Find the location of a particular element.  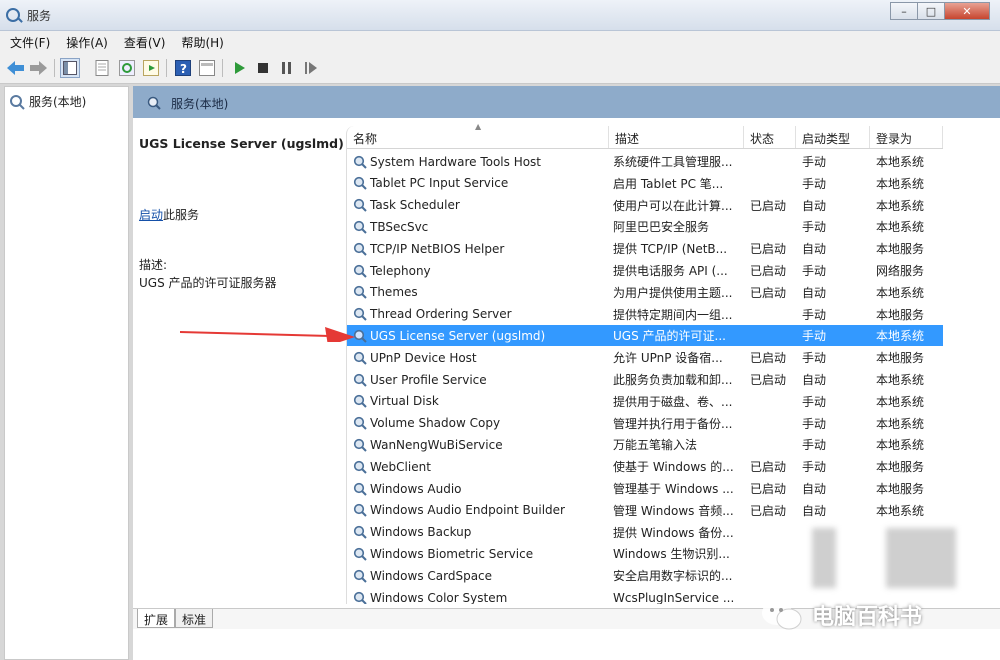

service-name-cell: Tablet PC Input Service is located at coordinates (478, 183).